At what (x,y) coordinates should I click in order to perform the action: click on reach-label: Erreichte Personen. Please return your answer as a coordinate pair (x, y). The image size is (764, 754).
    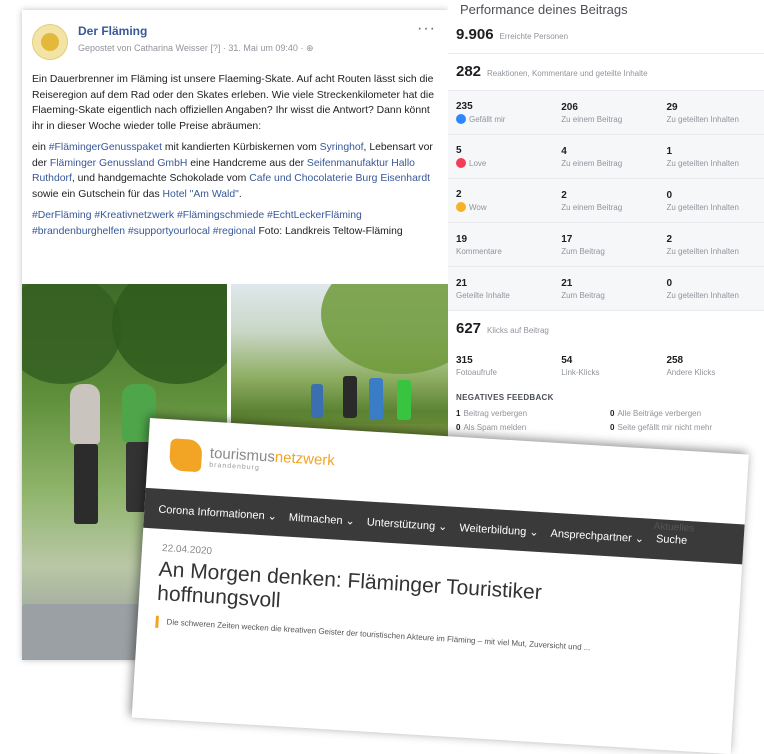
    Looking at the image, I should click on (534, 36).